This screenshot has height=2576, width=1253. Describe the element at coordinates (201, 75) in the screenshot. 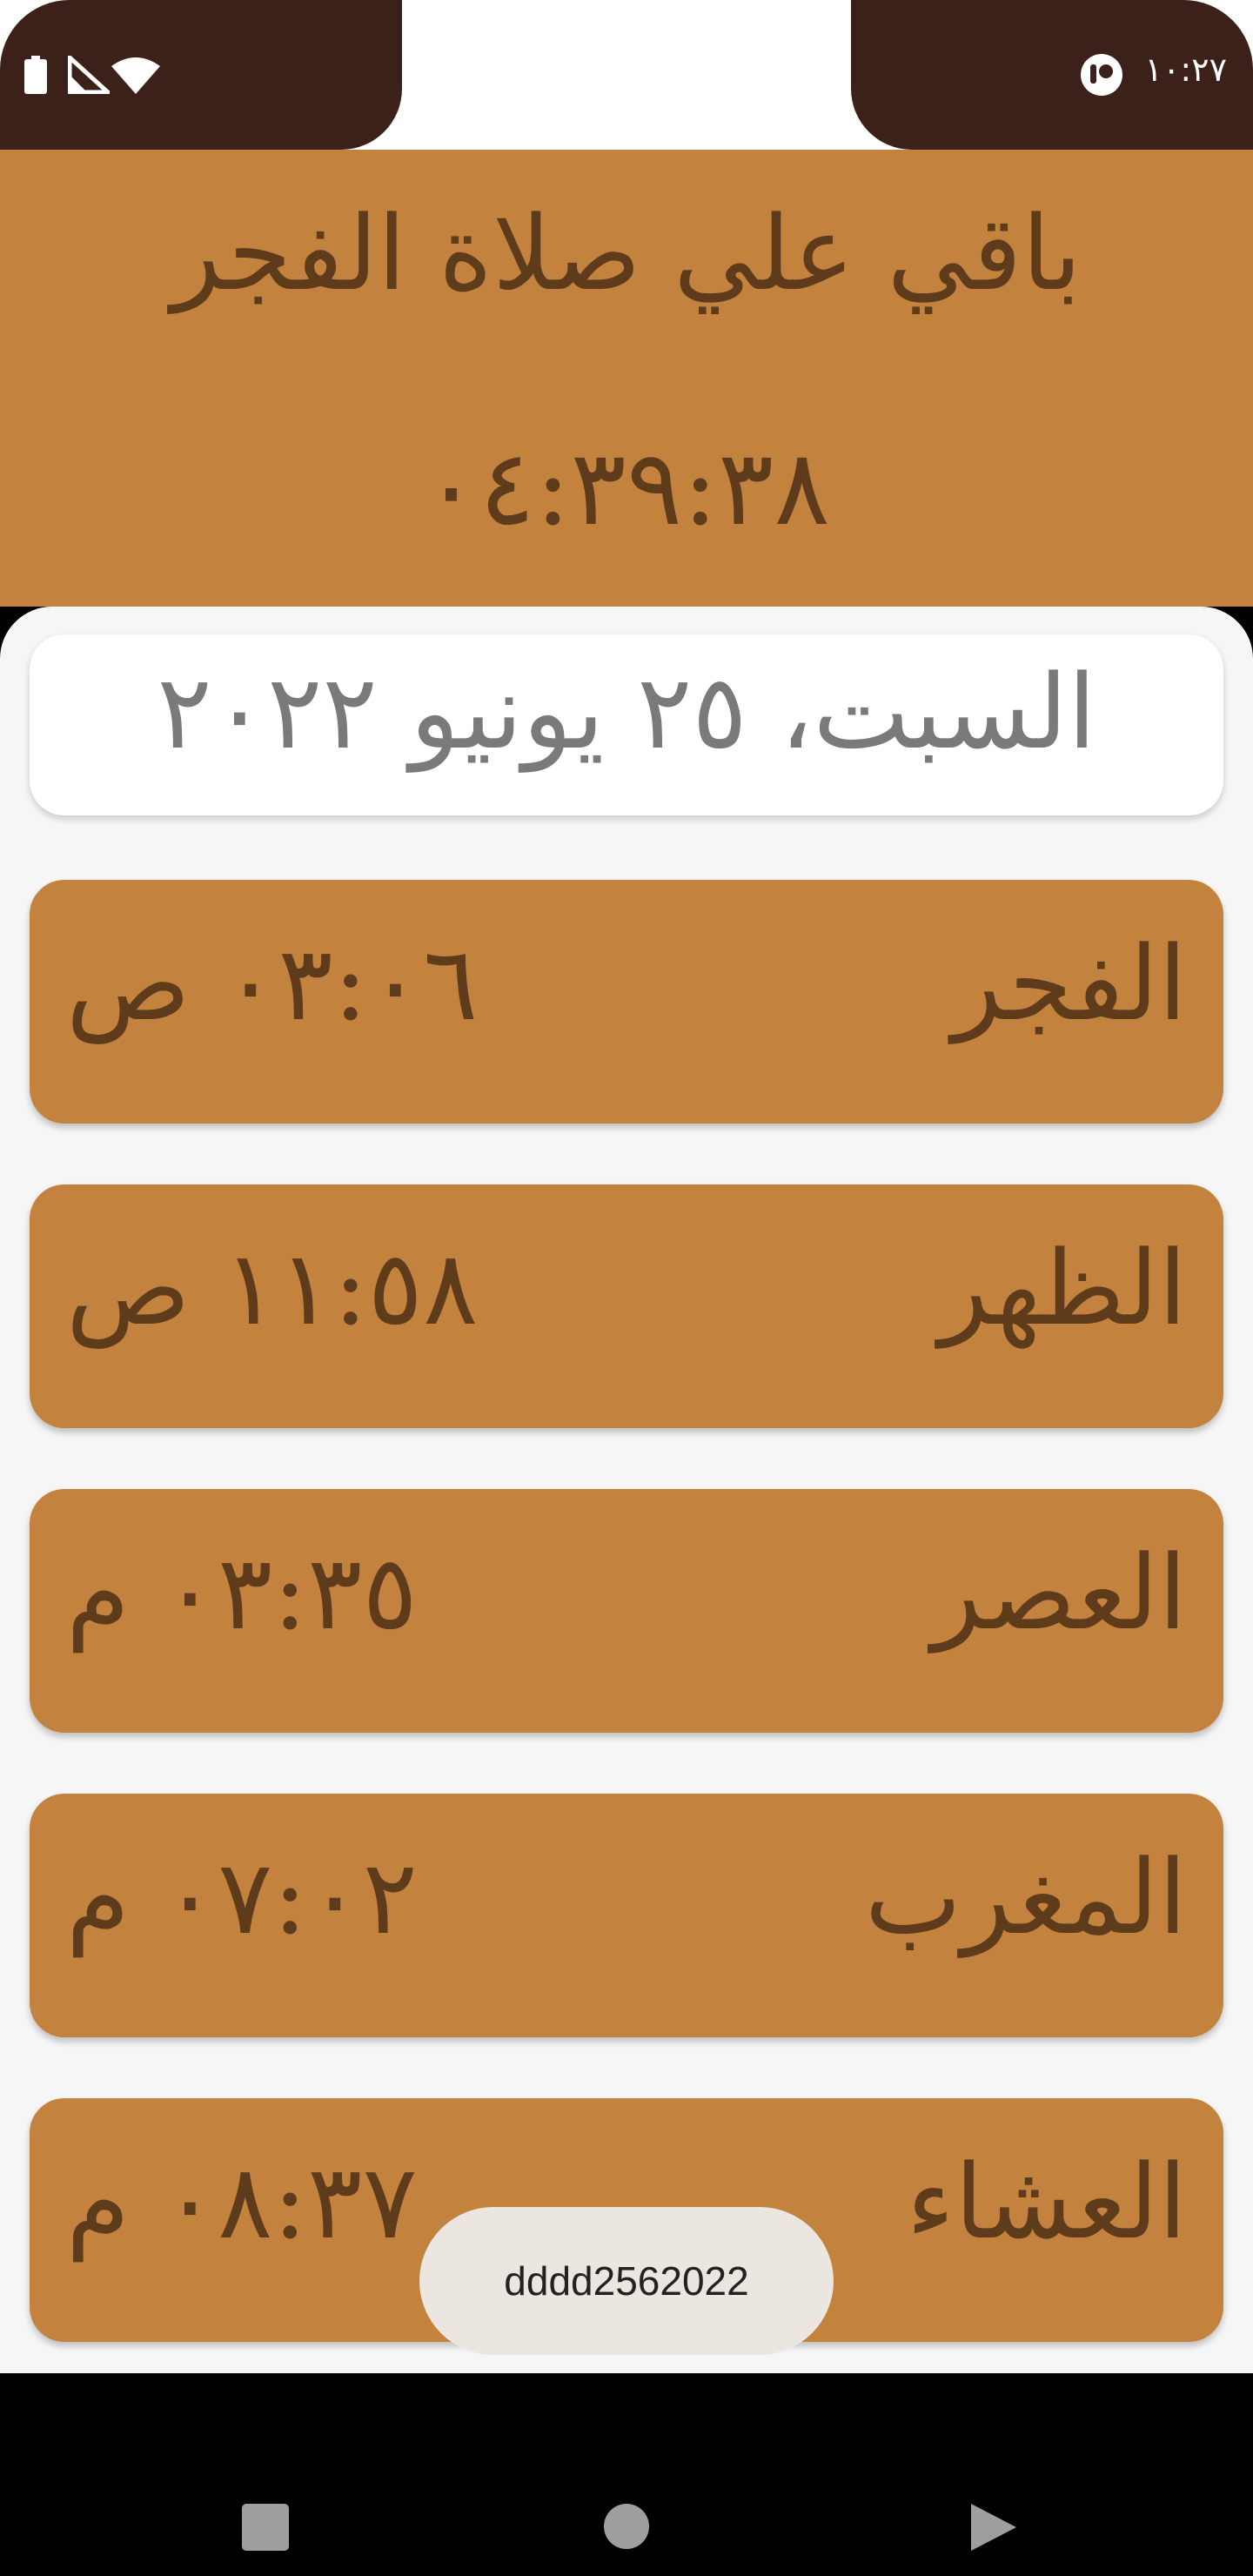

I see `status-bar-left` at that location.